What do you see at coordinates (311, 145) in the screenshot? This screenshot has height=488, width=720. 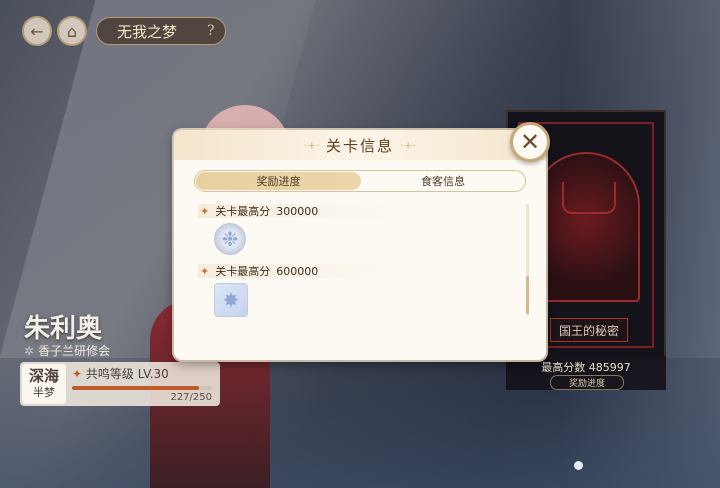 I see `title-deco-left-icon: ·+·` at bounding box center [311, 145].